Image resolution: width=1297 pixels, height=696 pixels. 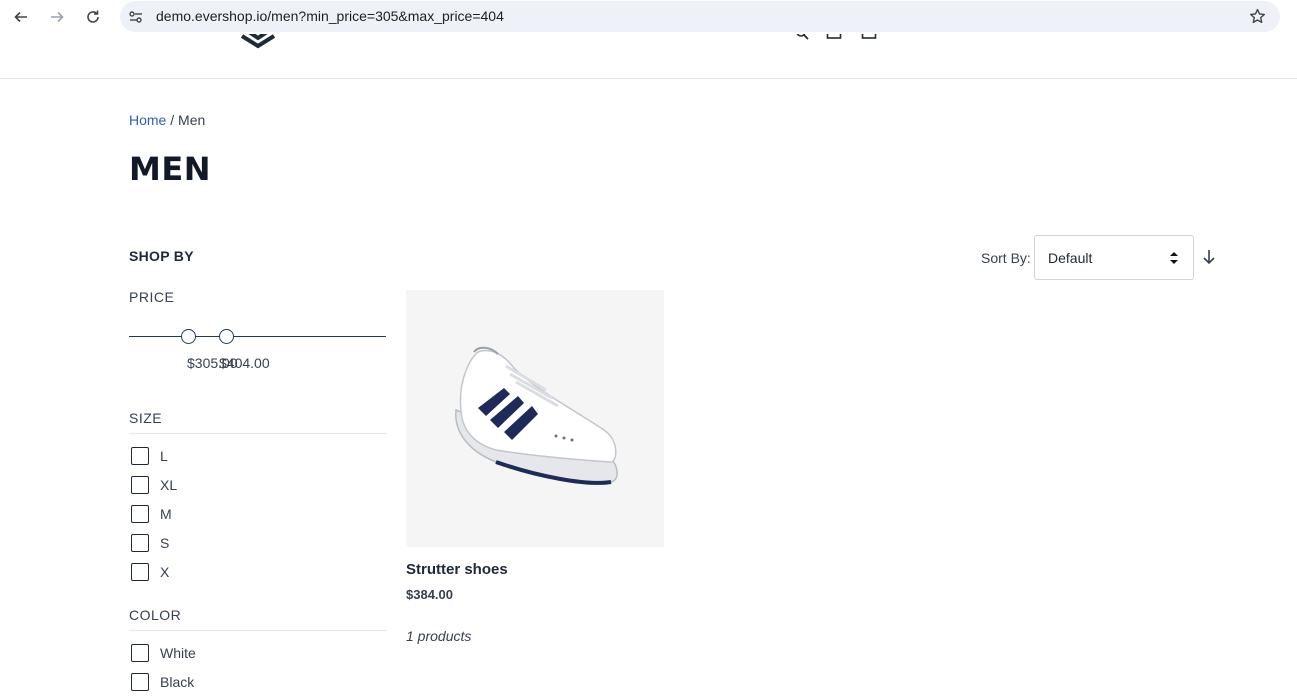 What do you see at coordinates (155, 615) in the screenshot?
I see `color-filter-title: COLOR` at bounding box center [155, 615].